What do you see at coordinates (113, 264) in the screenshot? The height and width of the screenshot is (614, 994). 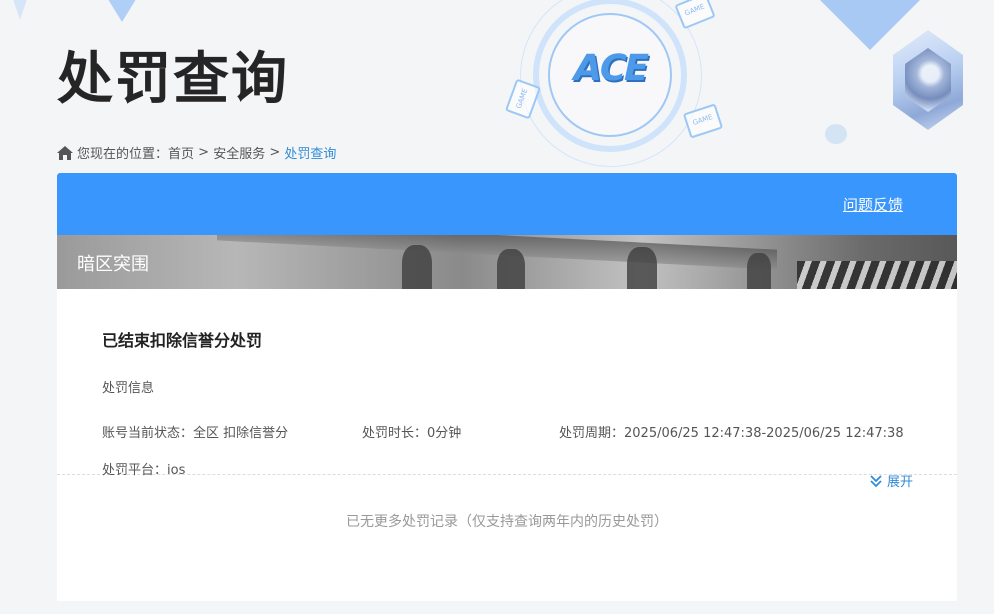 I see `game-name: 暗区突围` at bounding box center [113, 264].